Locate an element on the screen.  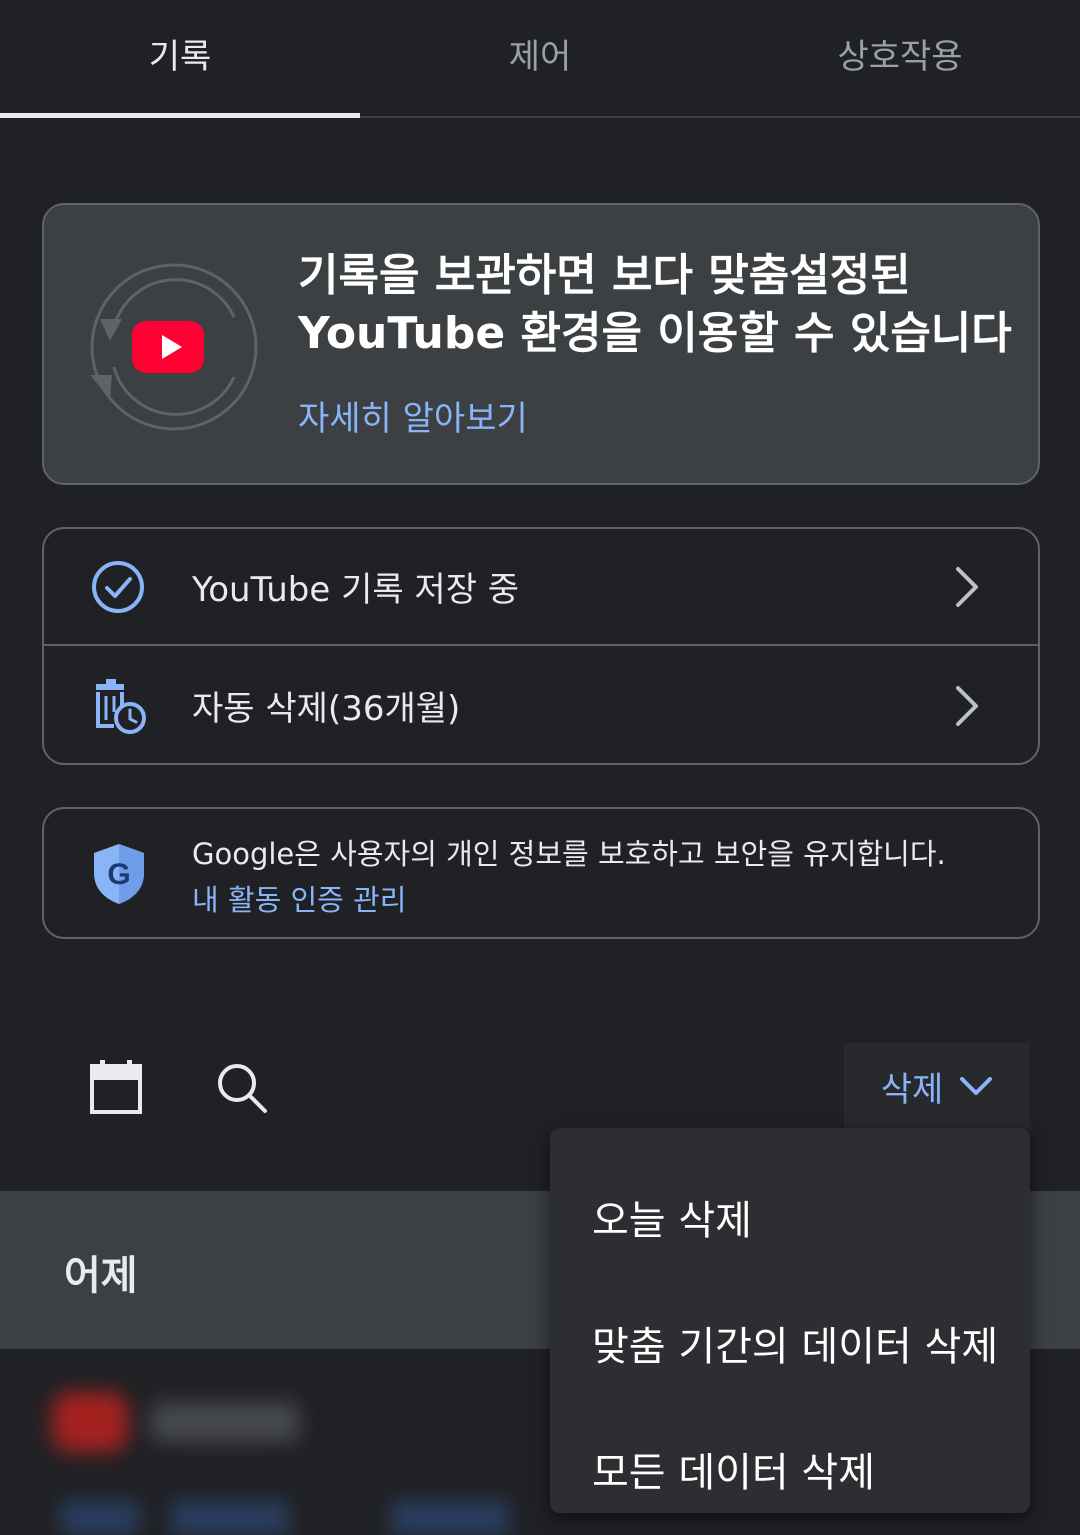
promo-title-line2: YouTube 환경을 이용할 수 있습니다 is located at coordinates (655, 333).